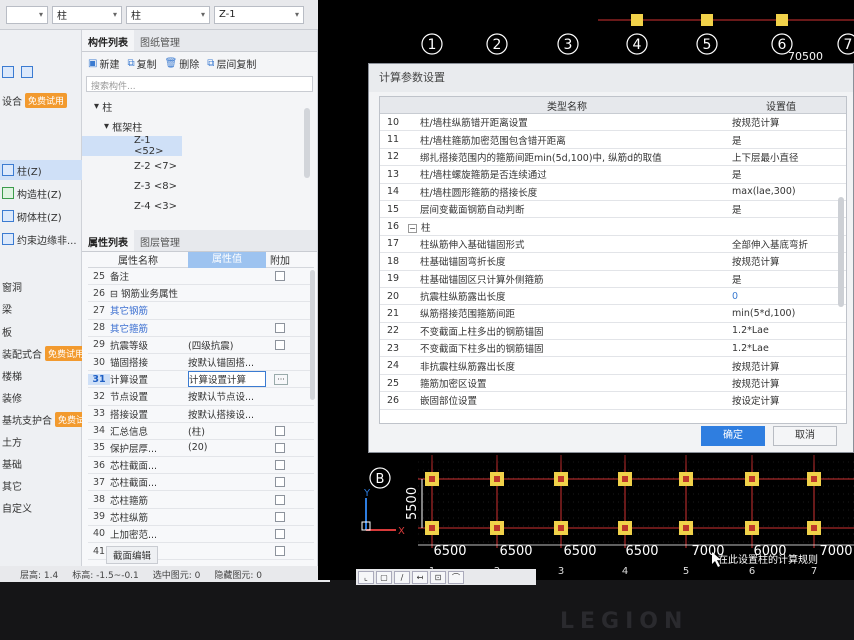 Image resolution: width=854 pixels, height=640 pixels. I want to click on settings-row: 10 柱/墙柱纵筋错开距离设置 按规范计算, so click(613, 123).